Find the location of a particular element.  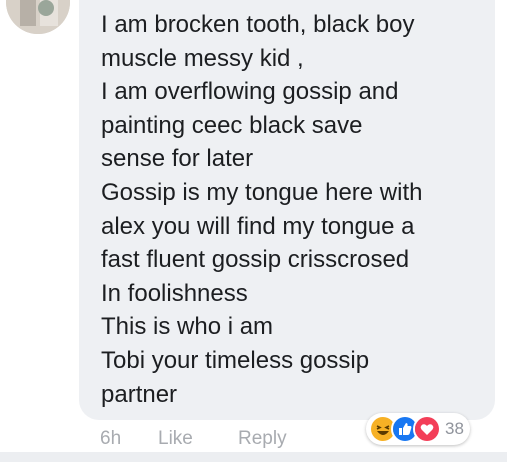

comment-line: Gossip is my tongue here with is located at coordinates (262, 192).